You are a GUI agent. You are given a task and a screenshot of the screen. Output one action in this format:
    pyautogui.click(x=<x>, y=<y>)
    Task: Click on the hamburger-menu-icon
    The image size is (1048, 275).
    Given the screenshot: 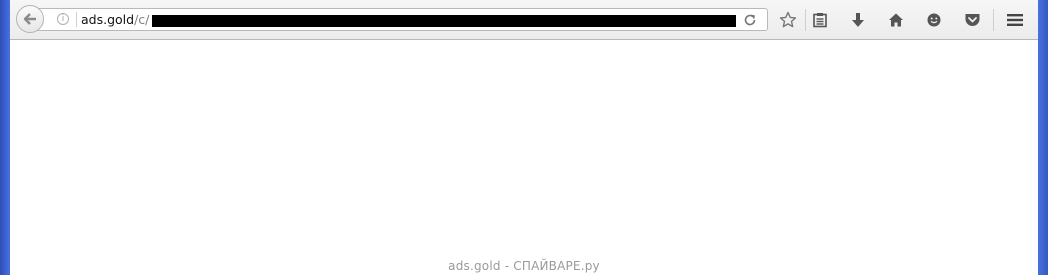 What is the action you would take?
    pyautogui.click(x=1015, y=20)
    